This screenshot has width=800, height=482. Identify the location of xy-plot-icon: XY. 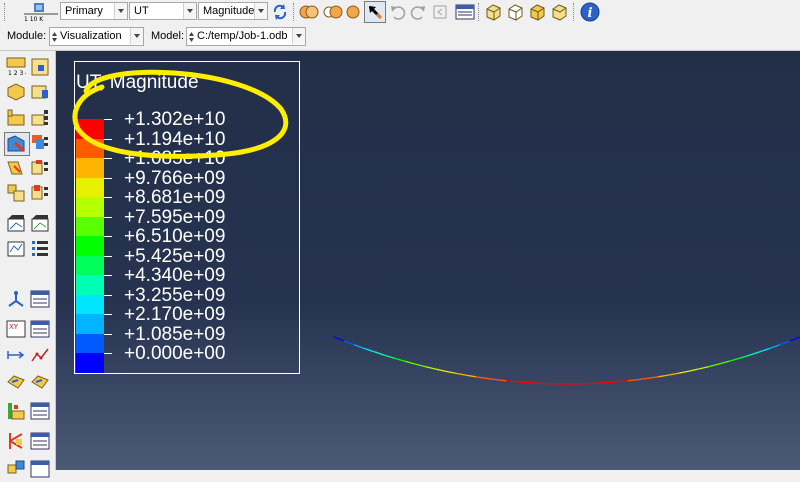
(16, 329).